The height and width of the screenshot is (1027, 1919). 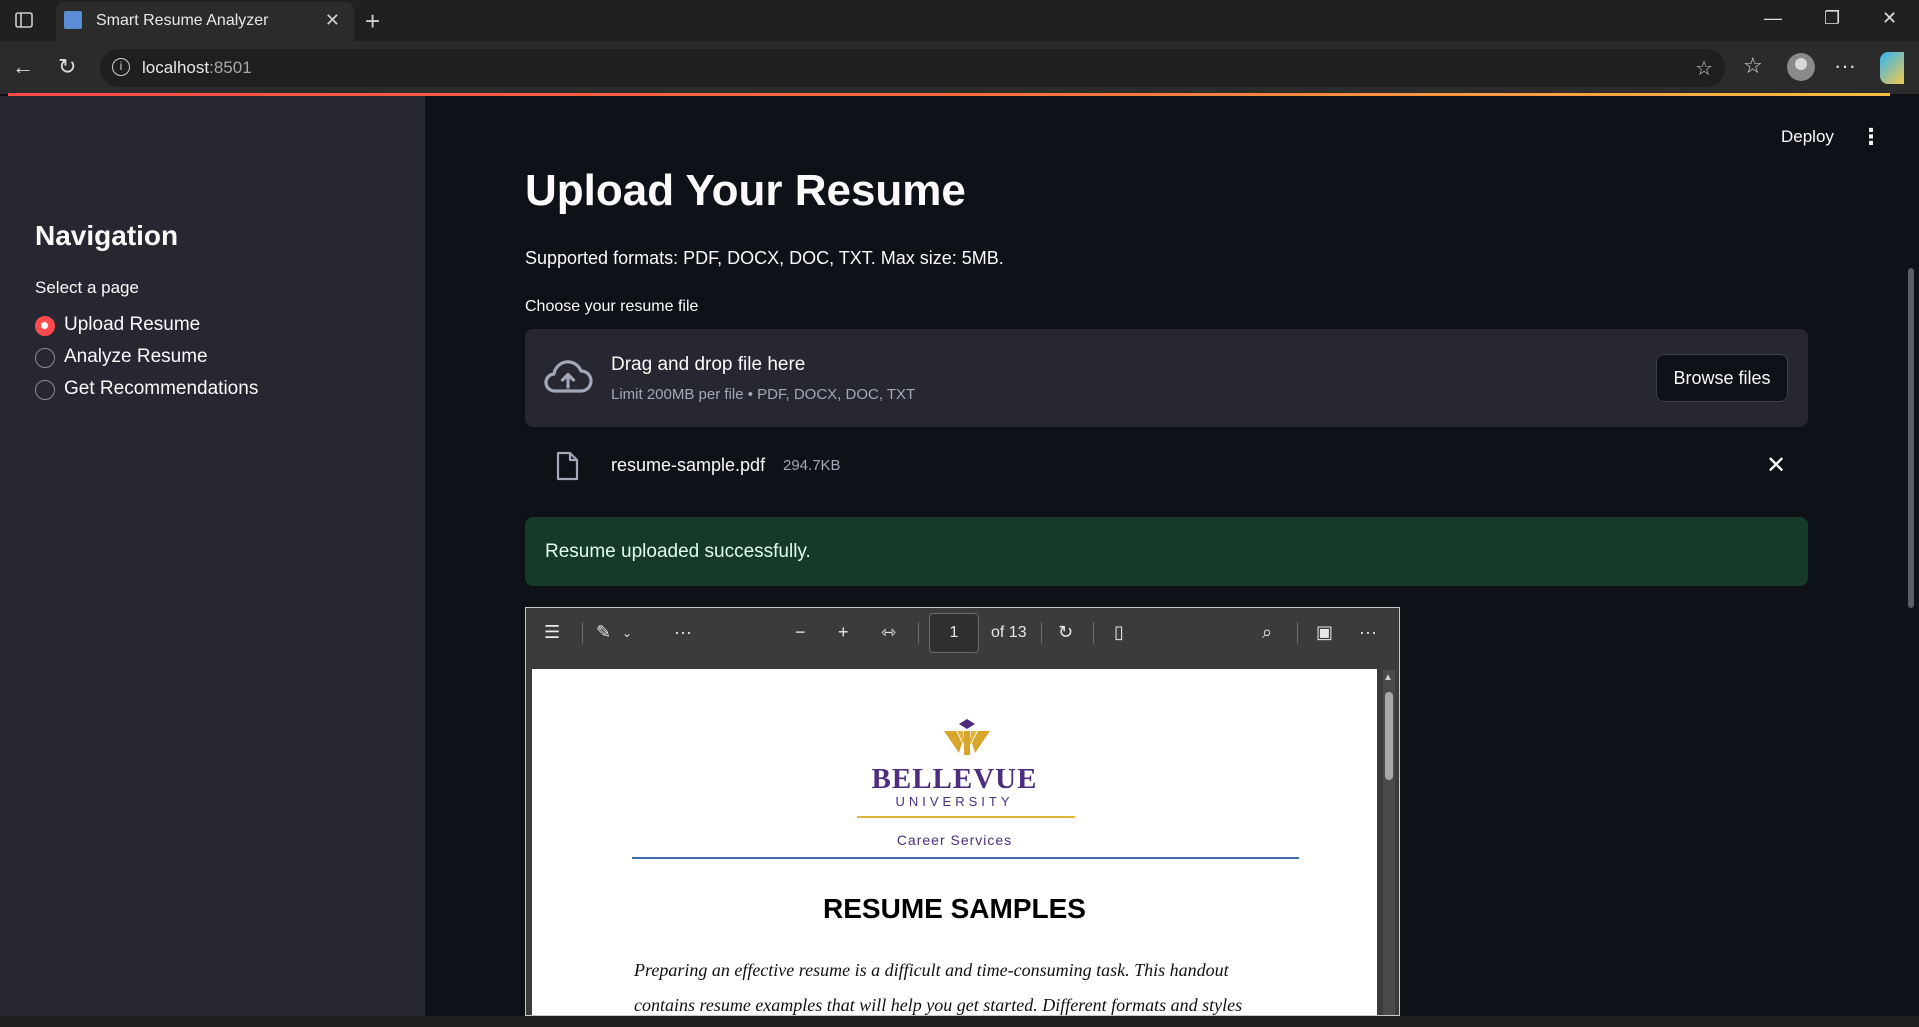 I want to click on radio-label: Upload Resume, so click(x=132, y=324).